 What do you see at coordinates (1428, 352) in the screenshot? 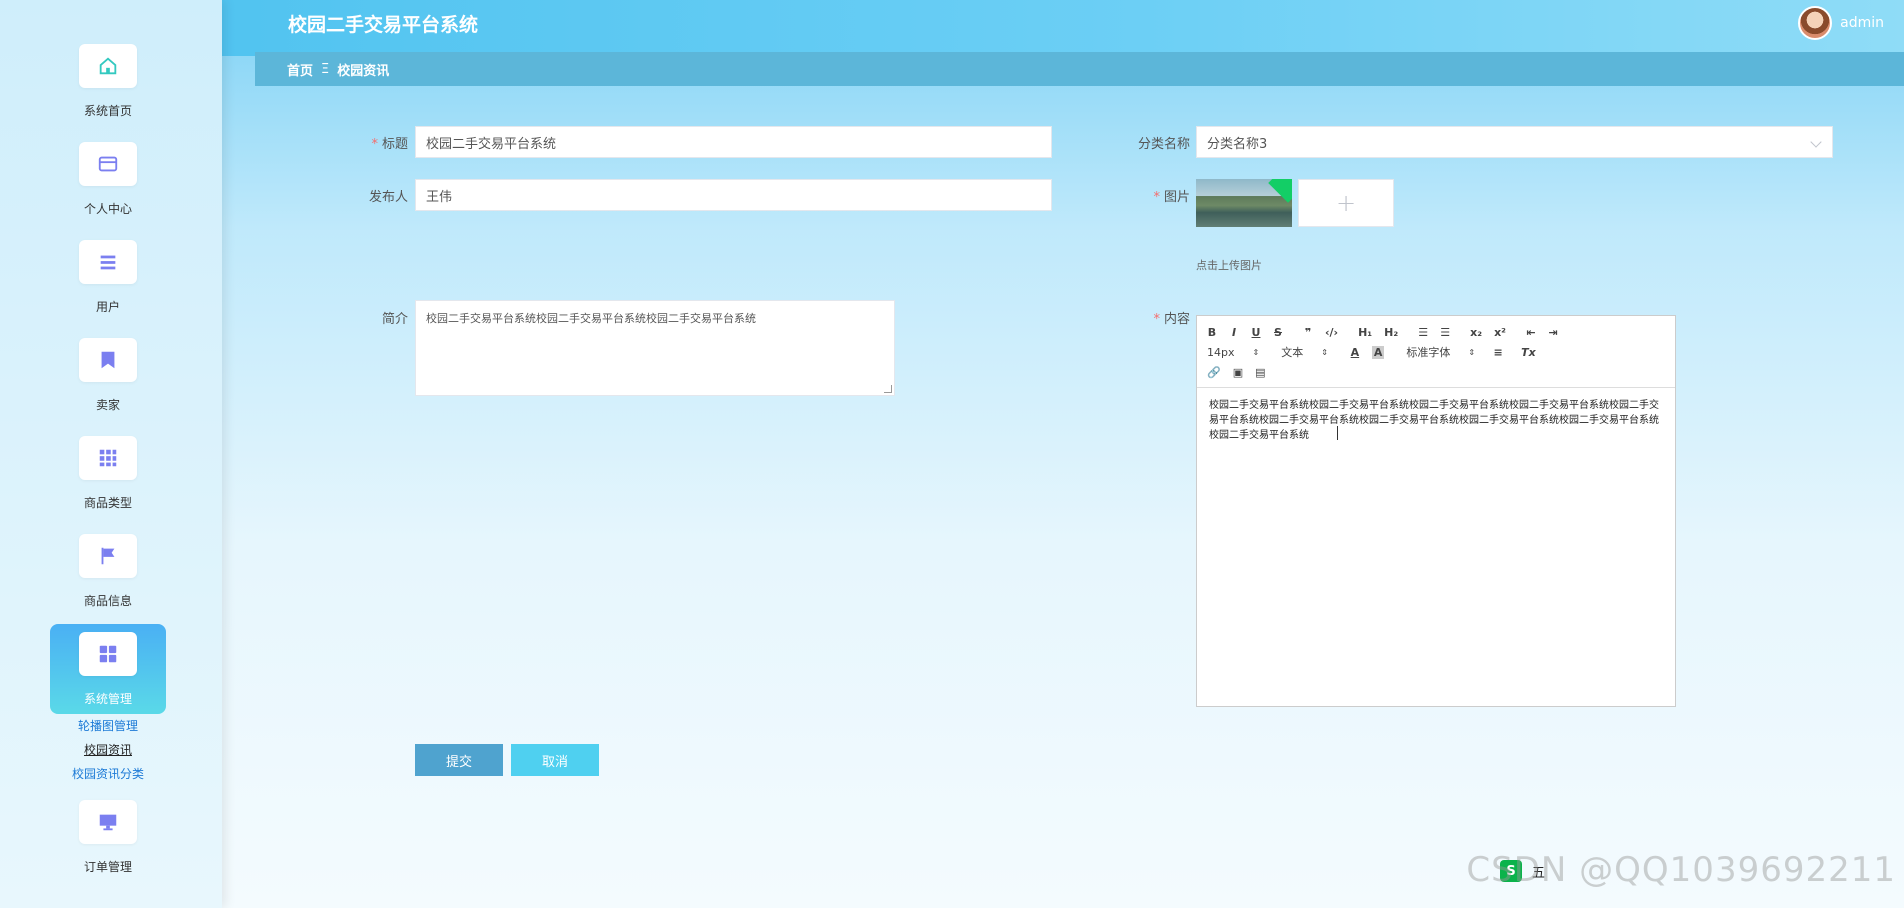
I see `font-select-value: 标准字体` at bounding box center [1428, 352].